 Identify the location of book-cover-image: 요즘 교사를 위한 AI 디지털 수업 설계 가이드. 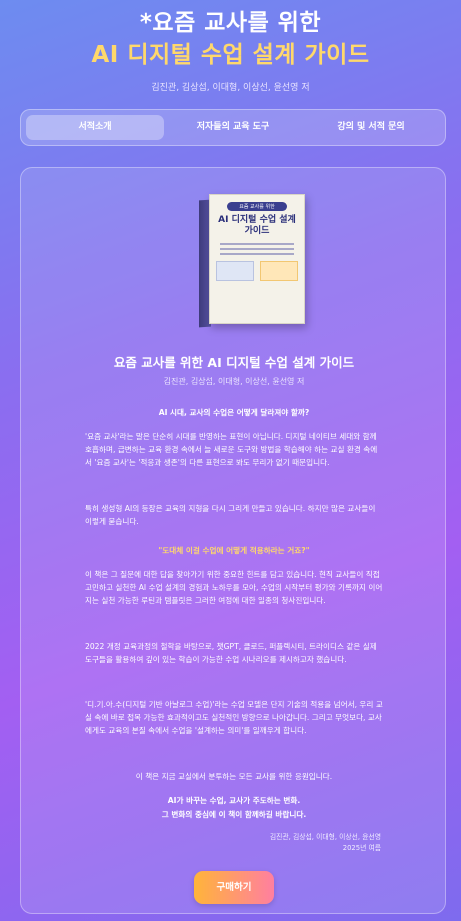
(252, 261).